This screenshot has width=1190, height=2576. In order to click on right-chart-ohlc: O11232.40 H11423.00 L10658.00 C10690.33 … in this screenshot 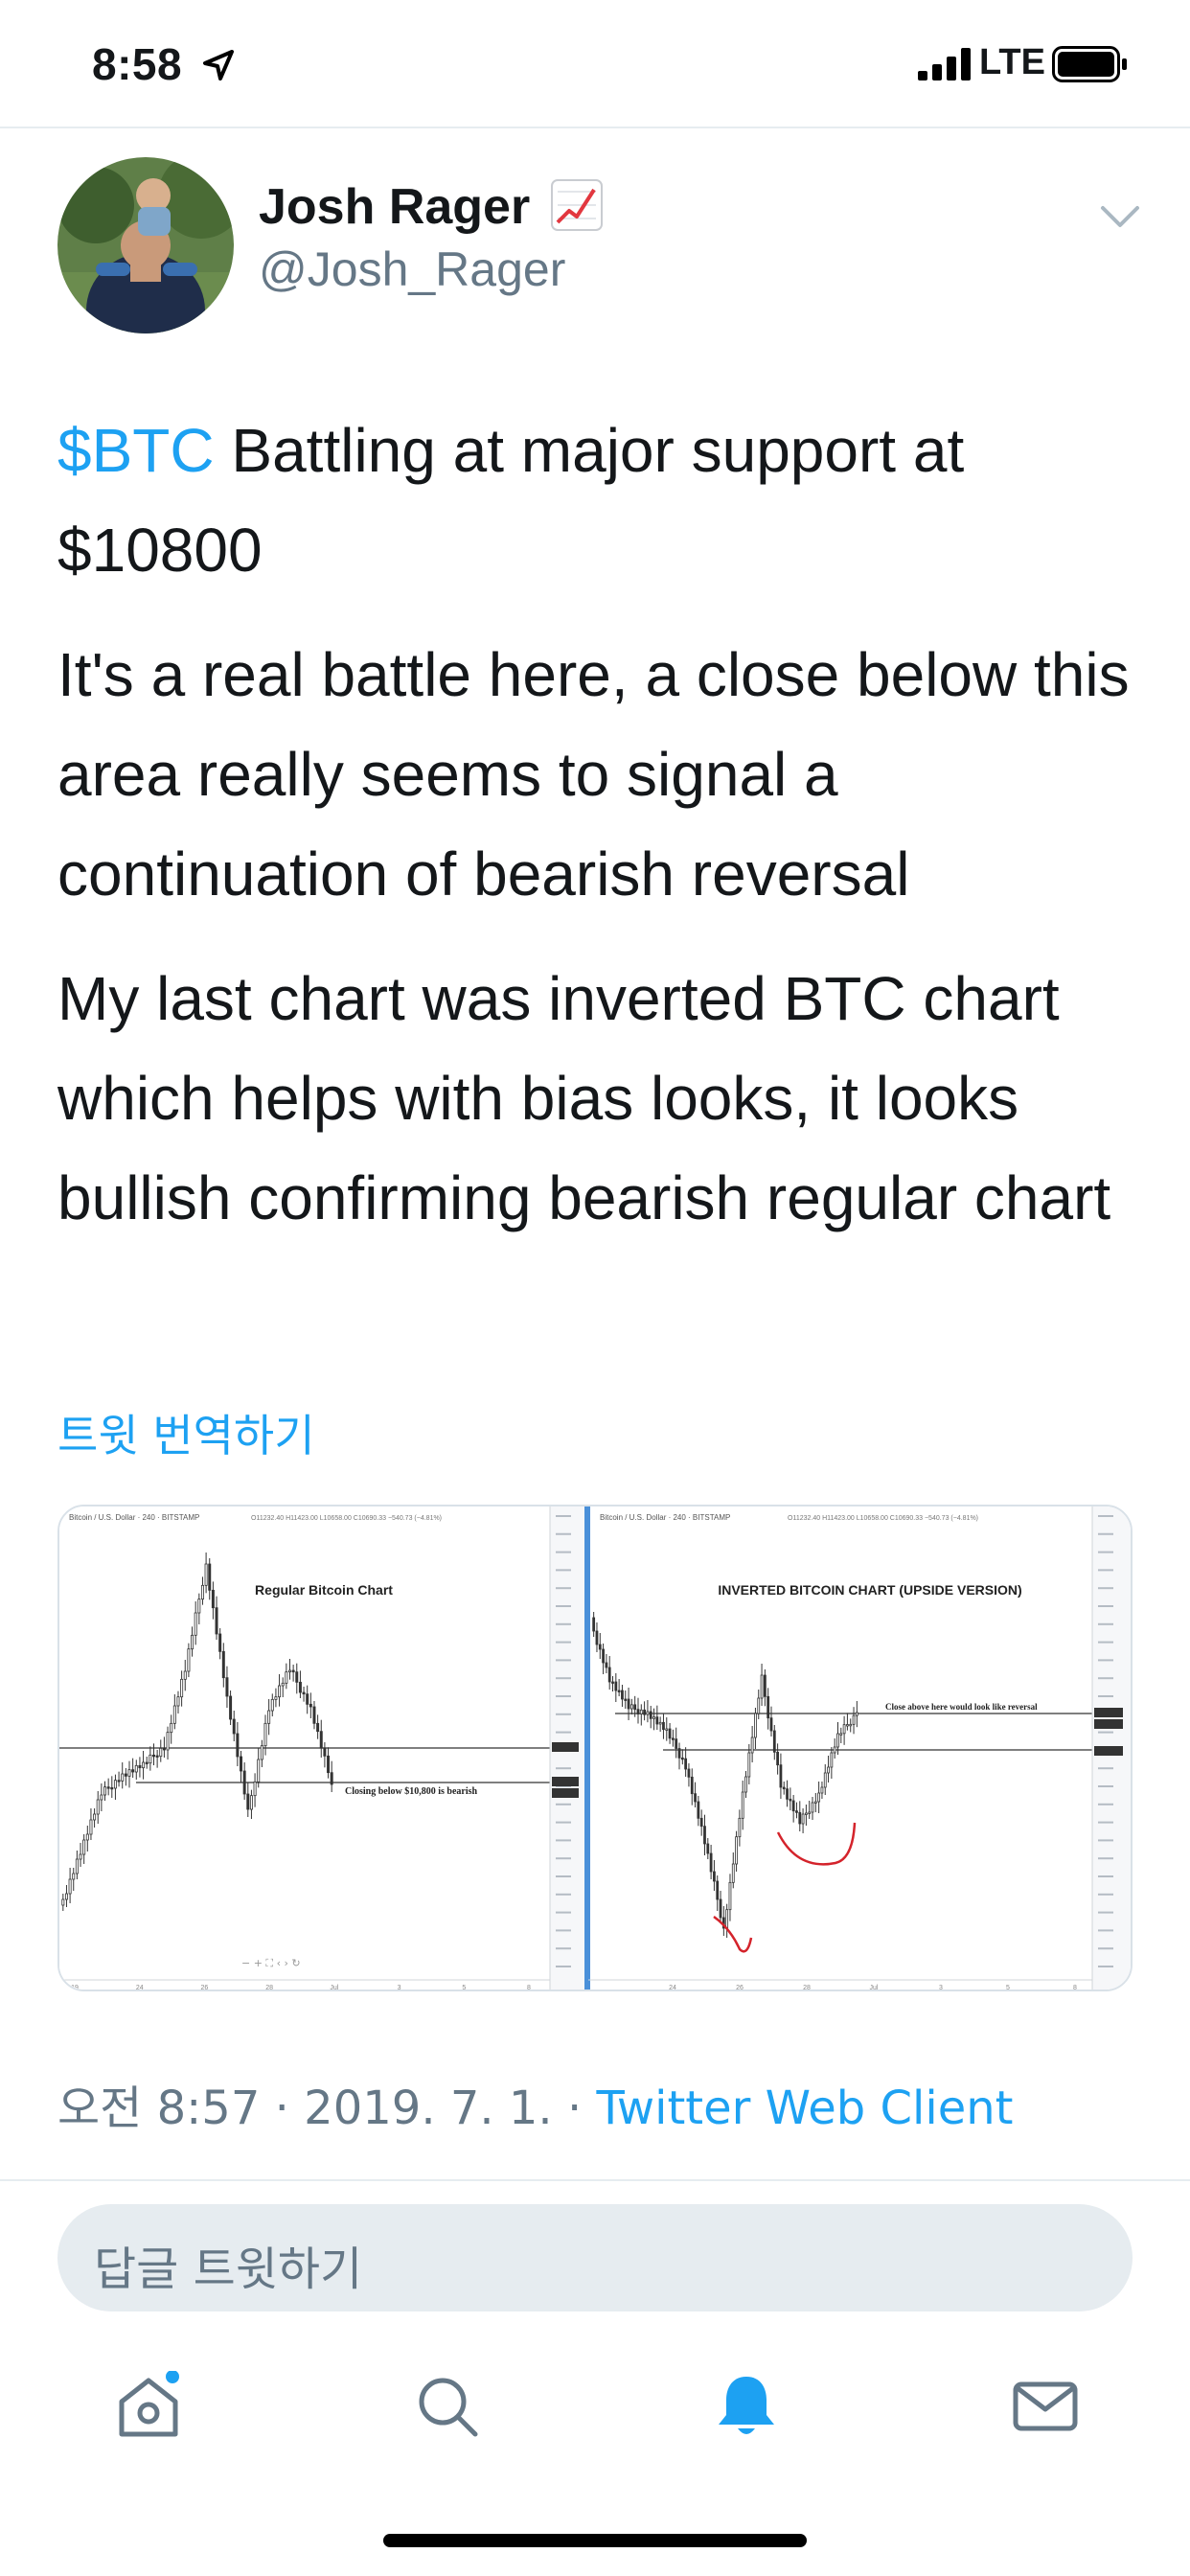, I will do `click(883, 1518)`.